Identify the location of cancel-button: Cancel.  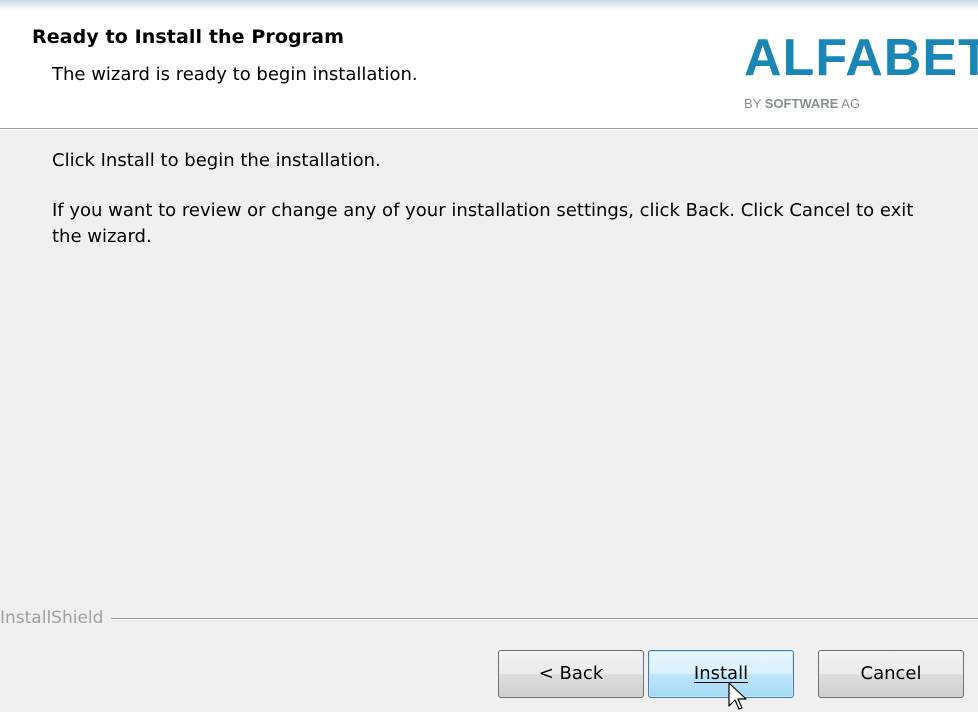
(891, 674).